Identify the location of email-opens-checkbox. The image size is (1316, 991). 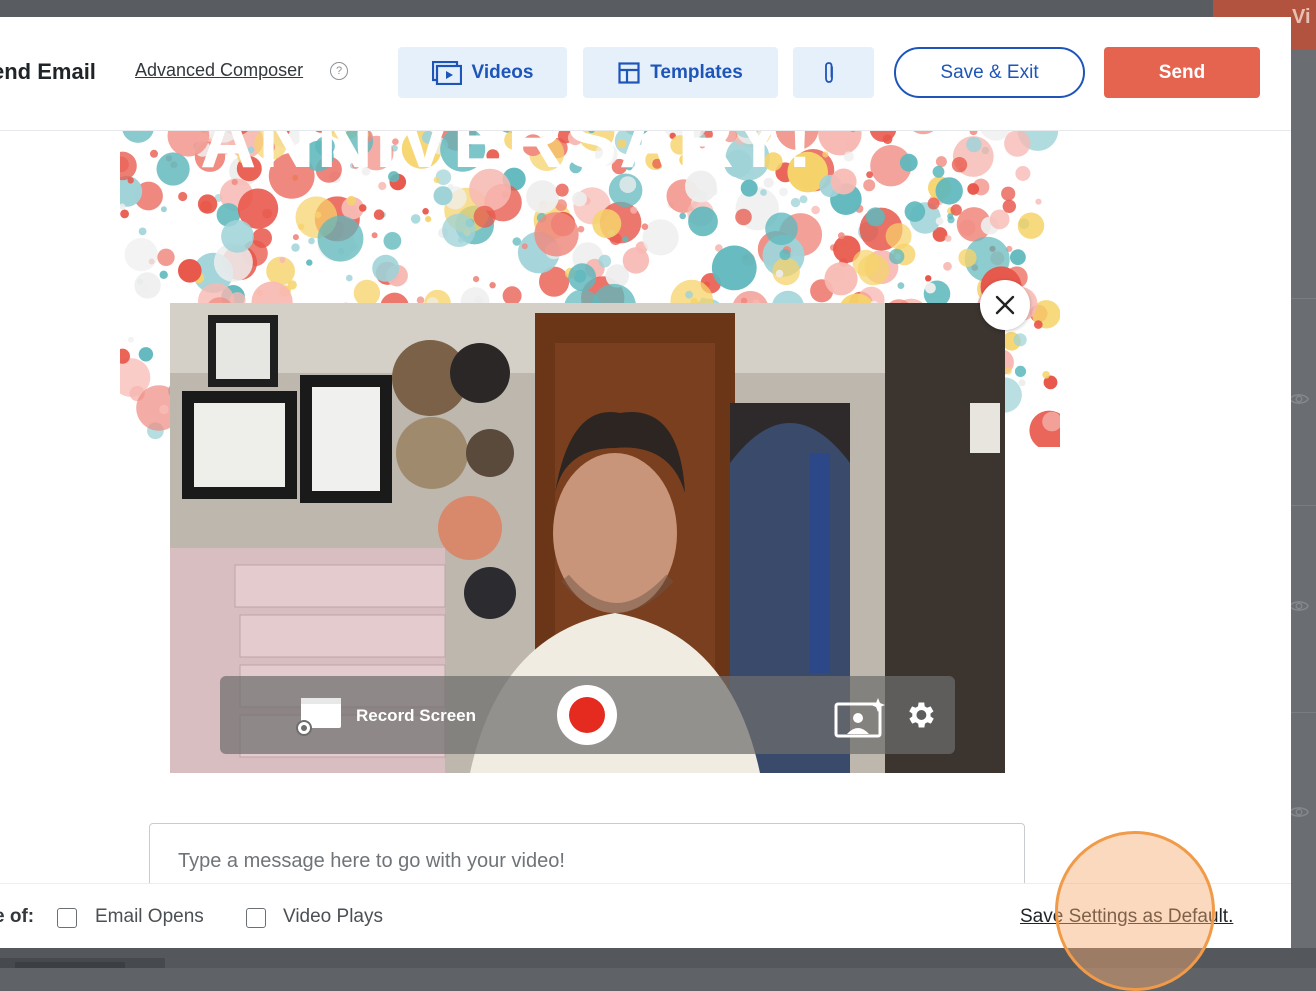
(67, 918).